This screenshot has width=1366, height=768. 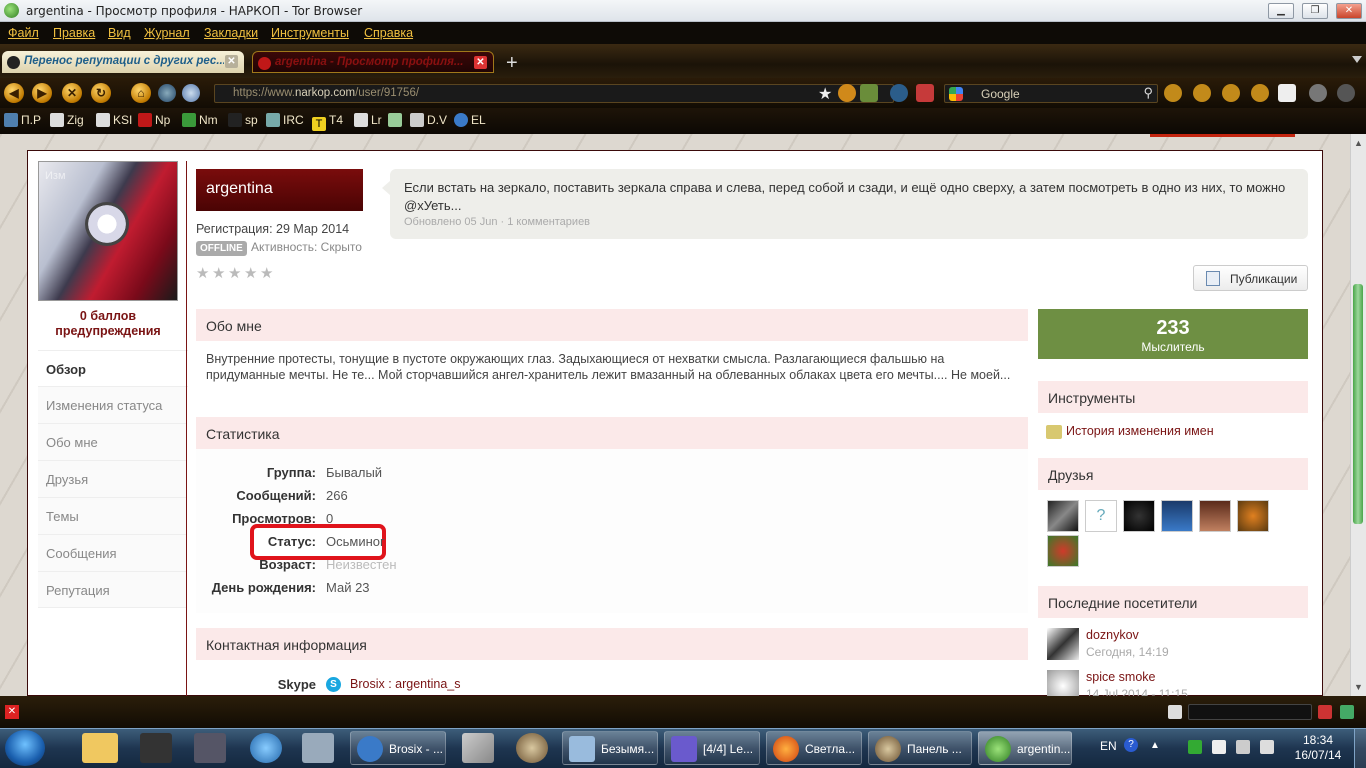 I want to click on clock: 18:34 16/07/14, so click(x=1318, y=748).